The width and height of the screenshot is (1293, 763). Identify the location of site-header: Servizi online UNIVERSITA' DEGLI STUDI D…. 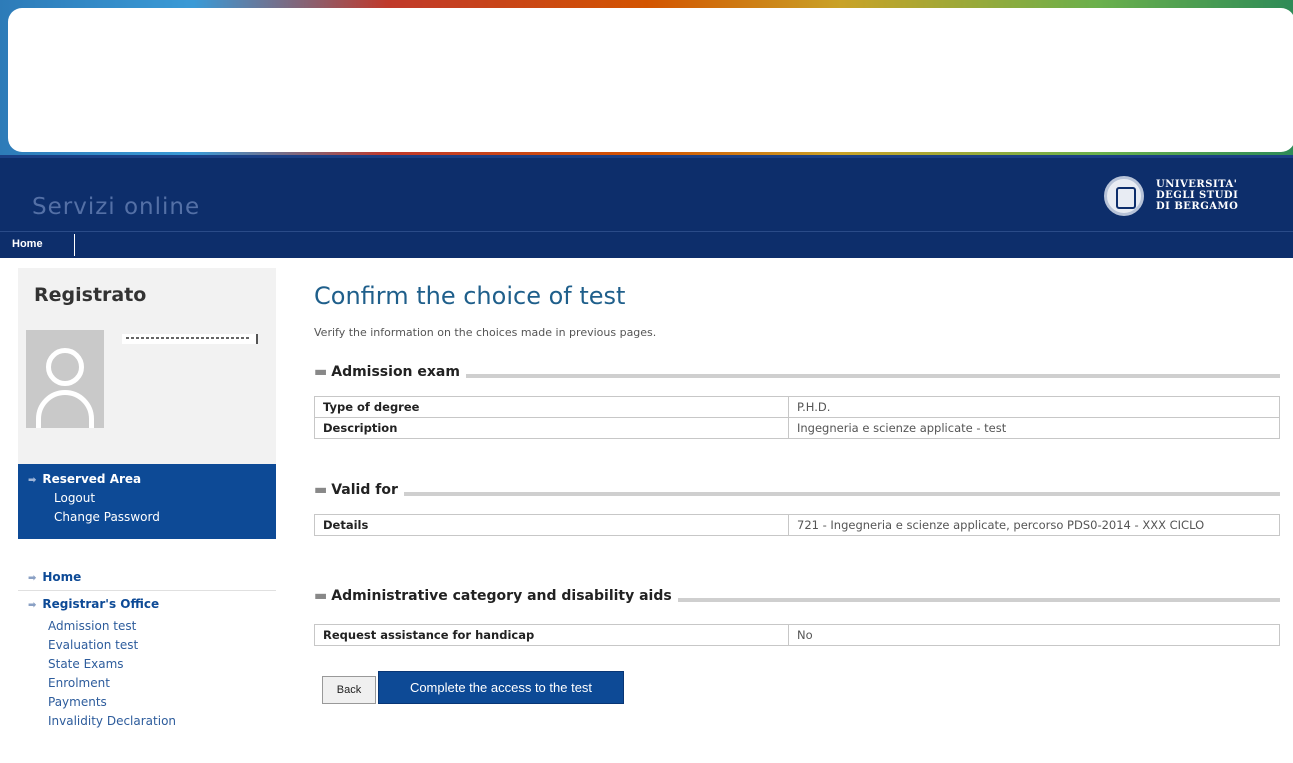
(646, 193).